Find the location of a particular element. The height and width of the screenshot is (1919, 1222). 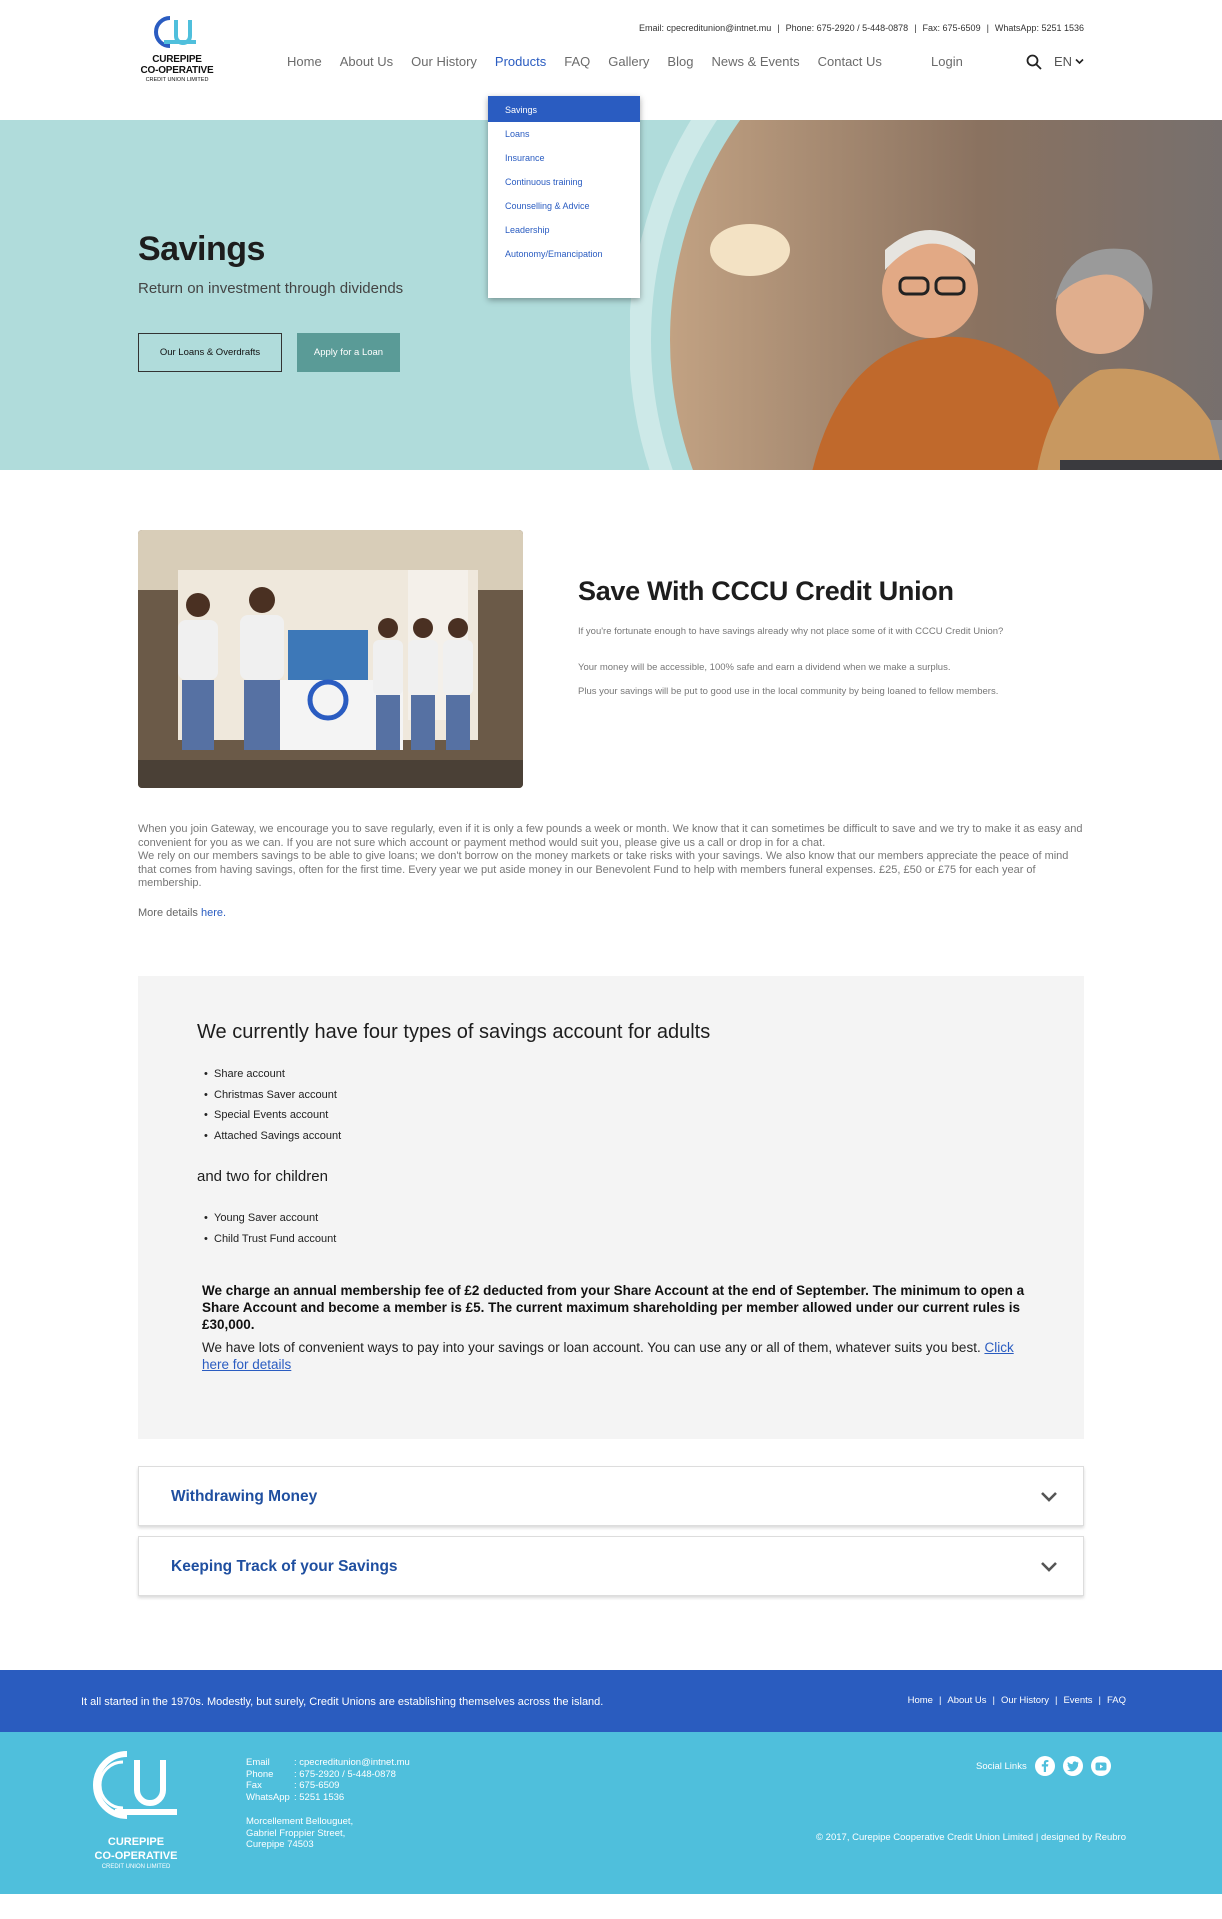

footer-logo-line-3: CREDIT UNION LIMITED is located at coordinates (136, 1867).